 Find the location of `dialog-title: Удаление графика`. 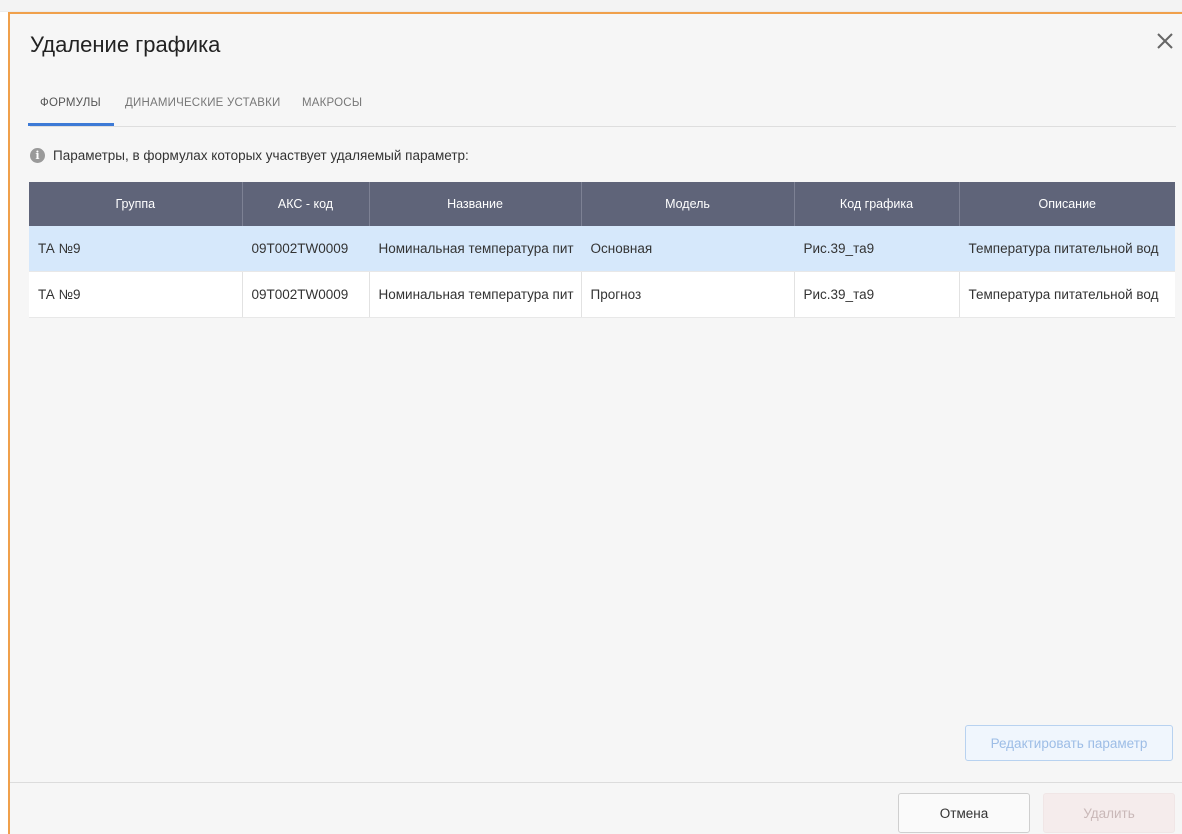

dialog-title: Удаление графика is located at coordinates (125, 44).